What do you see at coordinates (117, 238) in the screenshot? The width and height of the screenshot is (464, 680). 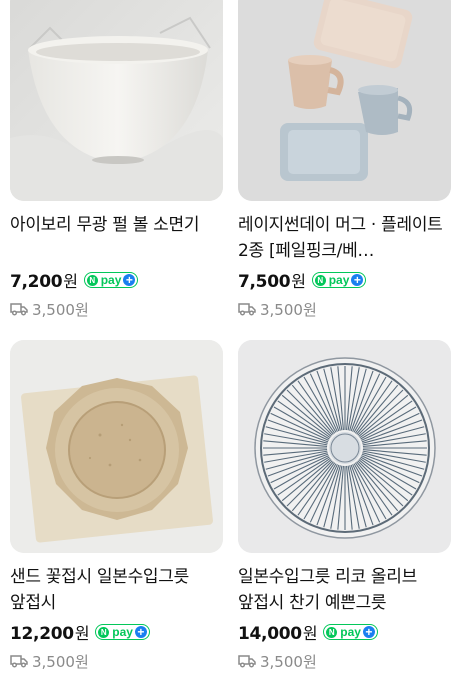 I see `product-title: 아이보리 무광 펄 볼 소면기` at bounding box center [117, 238].